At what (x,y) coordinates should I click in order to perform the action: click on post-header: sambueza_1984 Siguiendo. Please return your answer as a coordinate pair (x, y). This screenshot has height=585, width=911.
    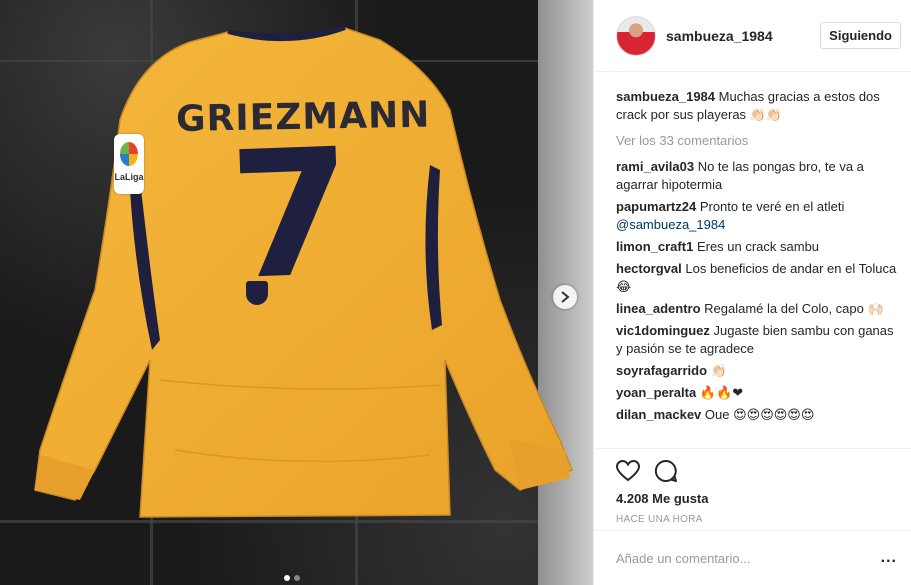
    Looking at the image, I should click on (752, 36).